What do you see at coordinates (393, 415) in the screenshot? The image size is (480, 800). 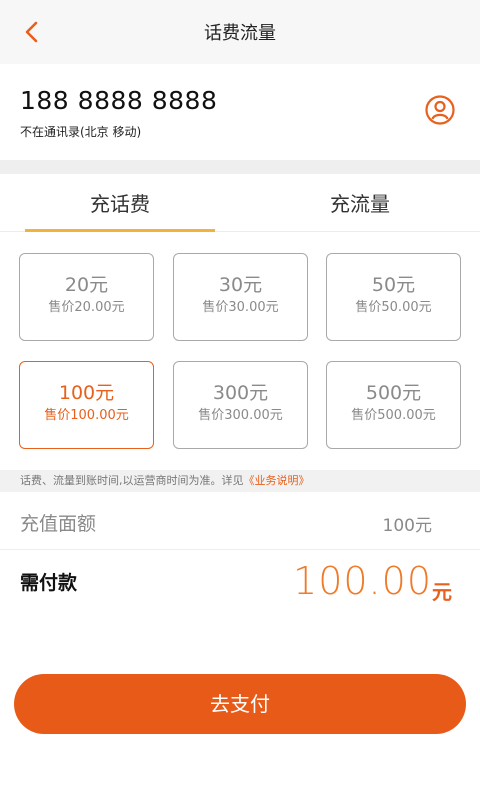 I see `amount-price: 售价500.00元` at bounding box center [393, 415].